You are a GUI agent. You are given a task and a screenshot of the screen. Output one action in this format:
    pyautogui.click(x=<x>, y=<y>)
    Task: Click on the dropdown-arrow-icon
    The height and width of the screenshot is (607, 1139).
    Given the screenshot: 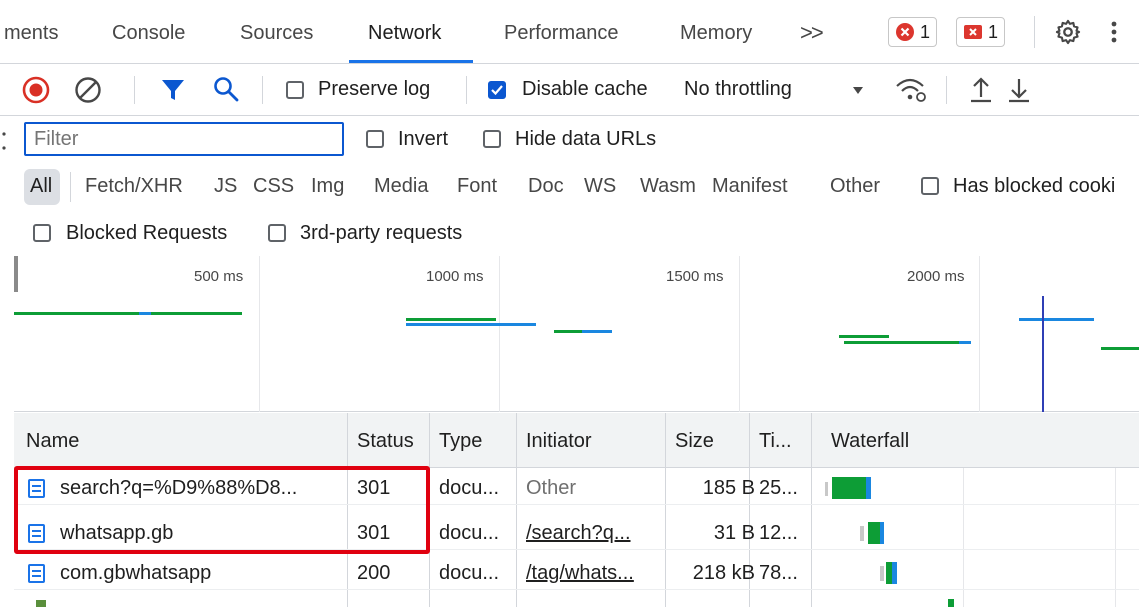 What is the action you would take?
    pyautogui.click(x=858, y=90)
    